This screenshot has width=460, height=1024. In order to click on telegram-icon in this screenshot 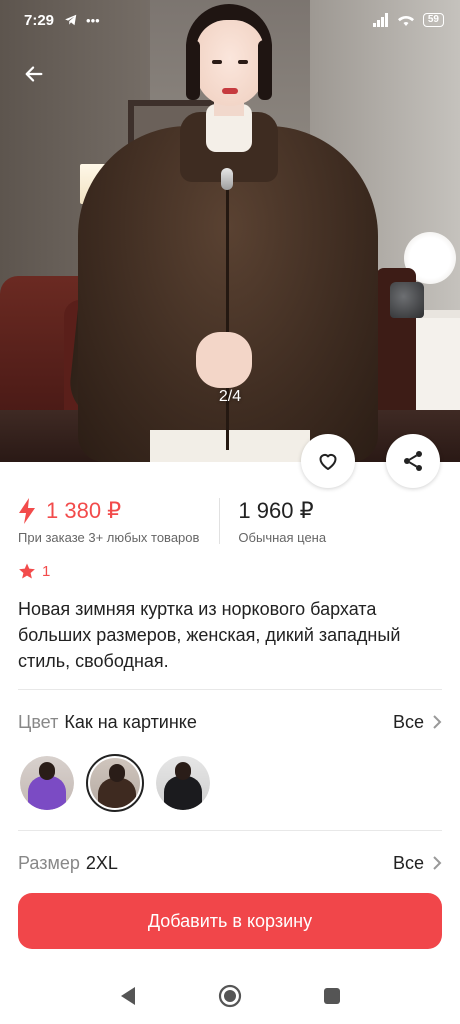, I will do `click(71, 20)`.